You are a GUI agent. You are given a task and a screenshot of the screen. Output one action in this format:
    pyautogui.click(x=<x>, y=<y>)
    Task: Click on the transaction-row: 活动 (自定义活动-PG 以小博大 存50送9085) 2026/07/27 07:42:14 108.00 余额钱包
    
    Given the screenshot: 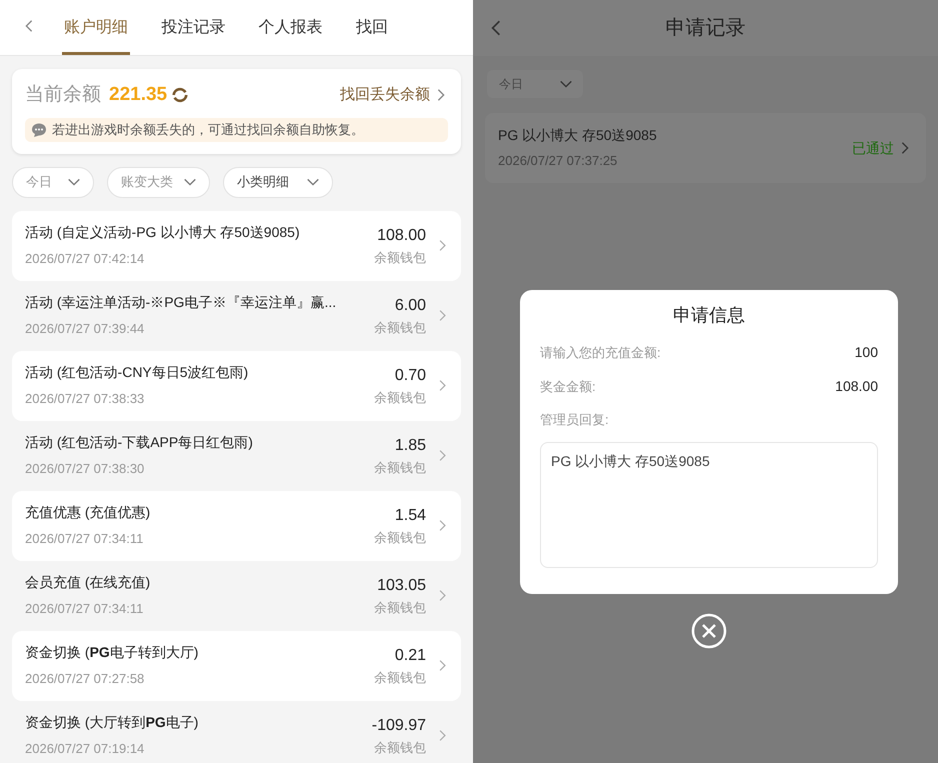 What is the action you would take?
    pyautogui.click(x=236, y=245)
    